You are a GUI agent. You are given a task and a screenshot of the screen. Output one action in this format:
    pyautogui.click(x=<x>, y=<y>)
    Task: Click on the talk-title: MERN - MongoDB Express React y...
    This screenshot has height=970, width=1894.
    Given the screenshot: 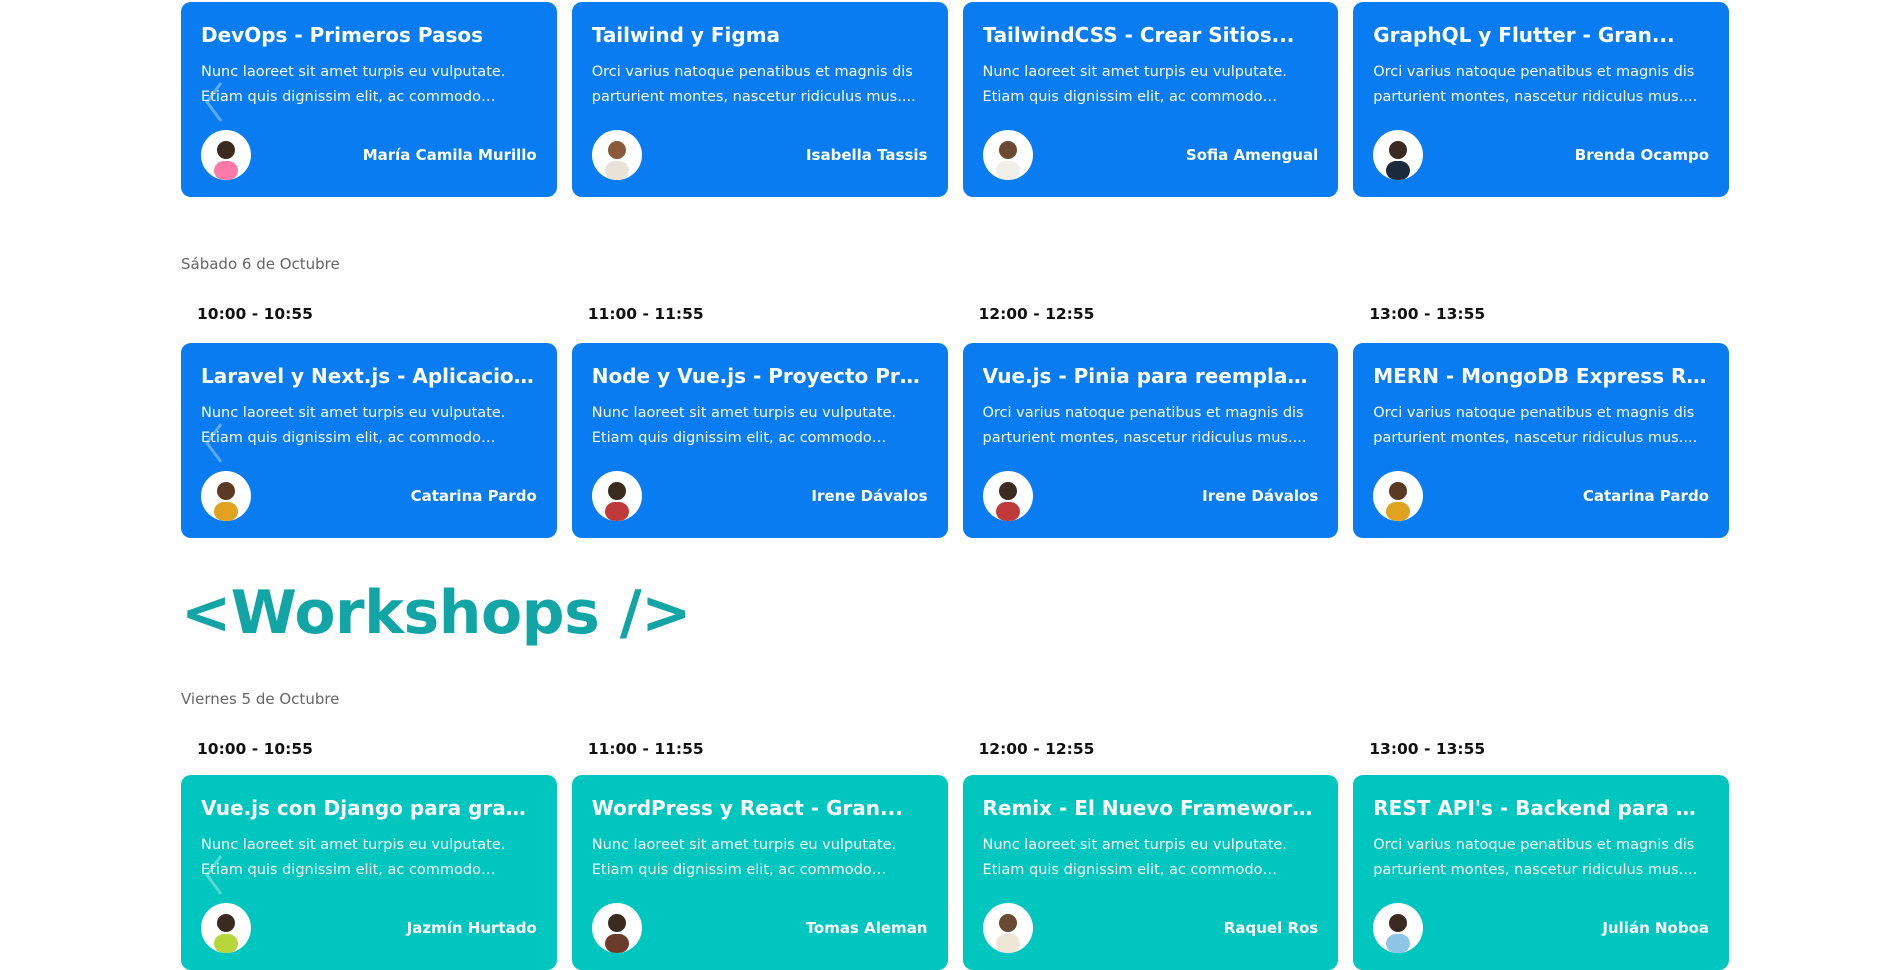 What is the action you would take?
    pyautogui.click(x=1541, y=376)
    